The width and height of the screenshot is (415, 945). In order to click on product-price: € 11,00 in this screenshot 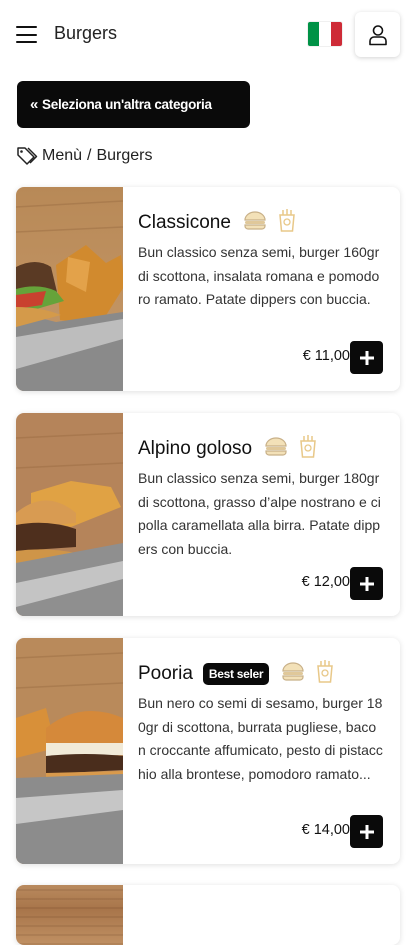, I will do `click(326, 356)`.